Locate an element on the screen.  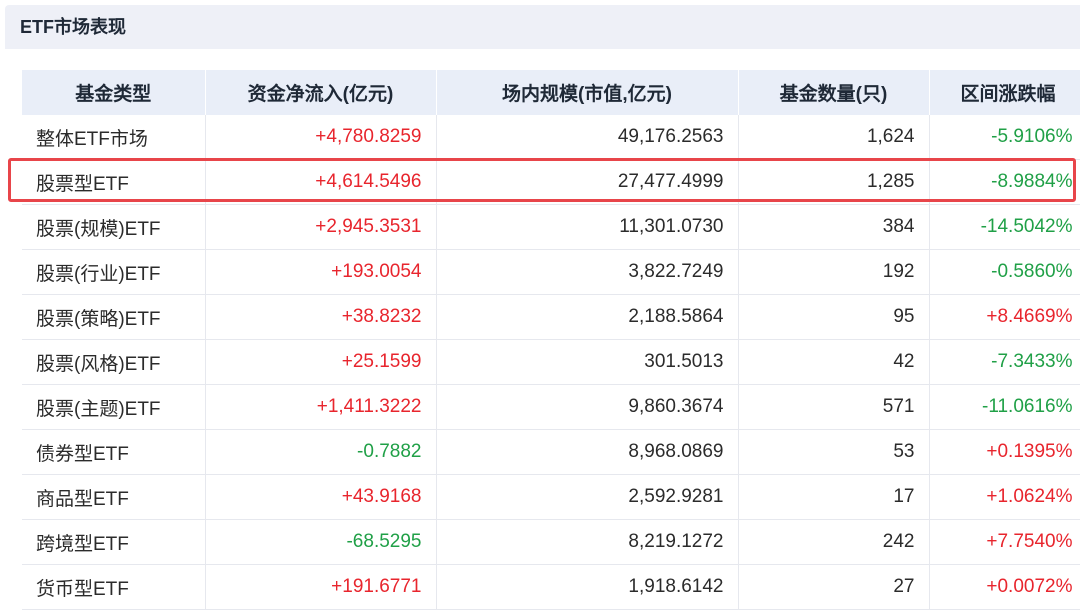
cell-count: 1,624 is located at coordinates (834, 137).